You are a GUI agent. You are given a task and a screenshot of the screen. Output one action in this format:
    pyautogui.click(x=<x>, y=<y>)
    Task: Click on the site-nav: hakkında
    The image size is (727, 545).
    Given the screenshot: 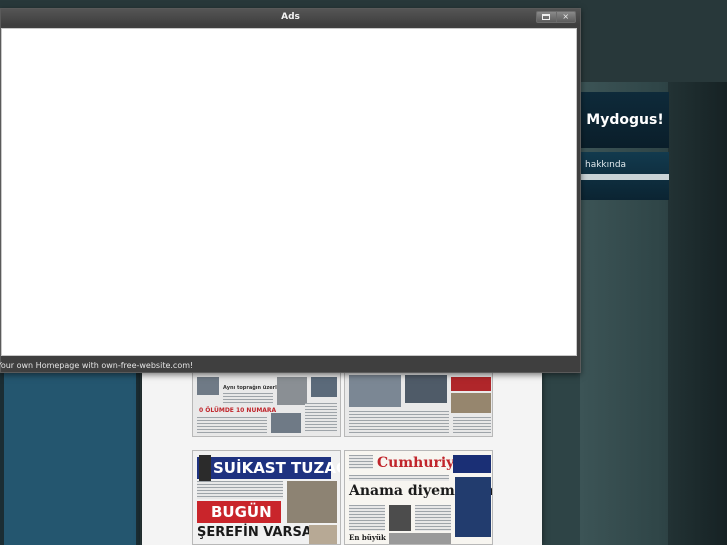 What is the action you would take?
    pyautogui.click(x=625, y=176)
    